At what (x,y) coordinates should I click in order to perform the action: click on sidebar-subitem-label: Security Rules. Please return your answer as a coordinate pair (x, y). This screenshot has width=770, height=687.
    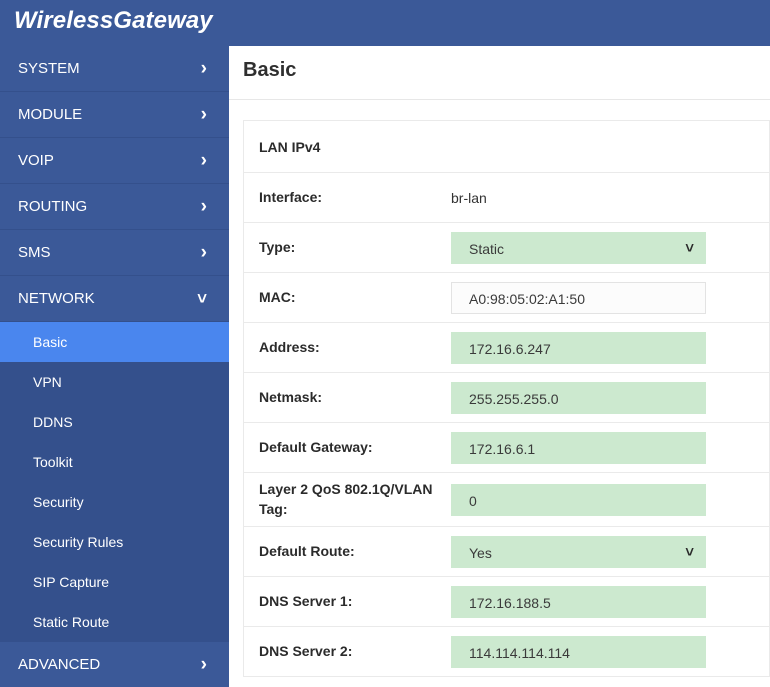
    Looking at the image, I should click on (78, 542).